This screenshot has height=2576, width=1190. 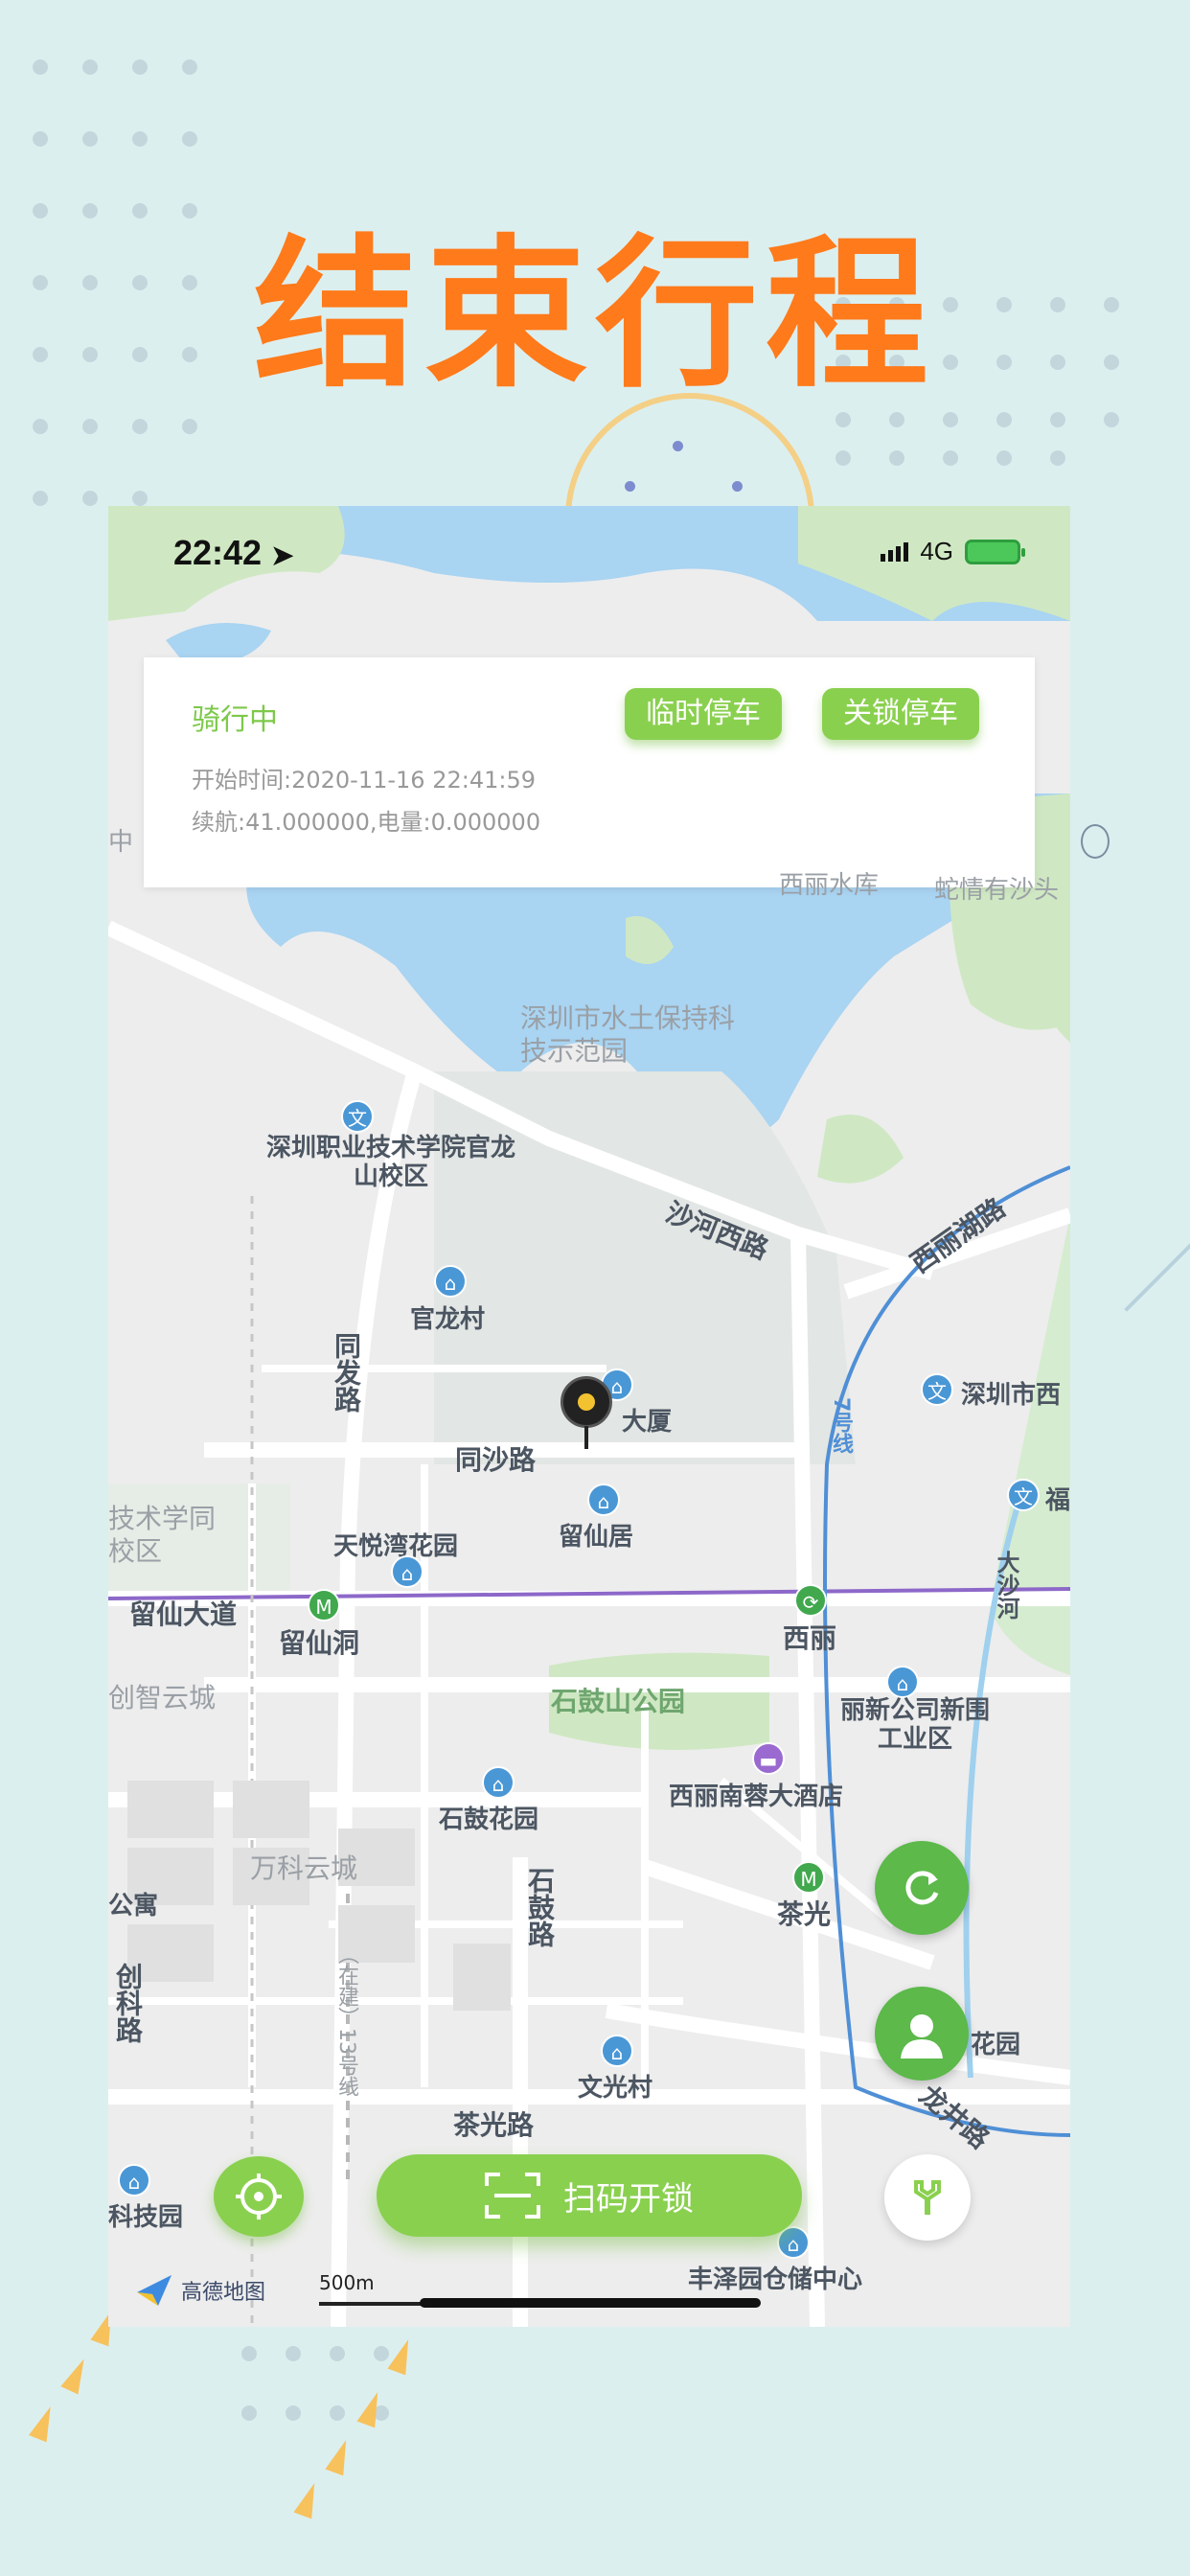 What do you see at coordinates (936, 551) in the screenshot?
I see `network-label: 4G` at bounding box center [936, 551].